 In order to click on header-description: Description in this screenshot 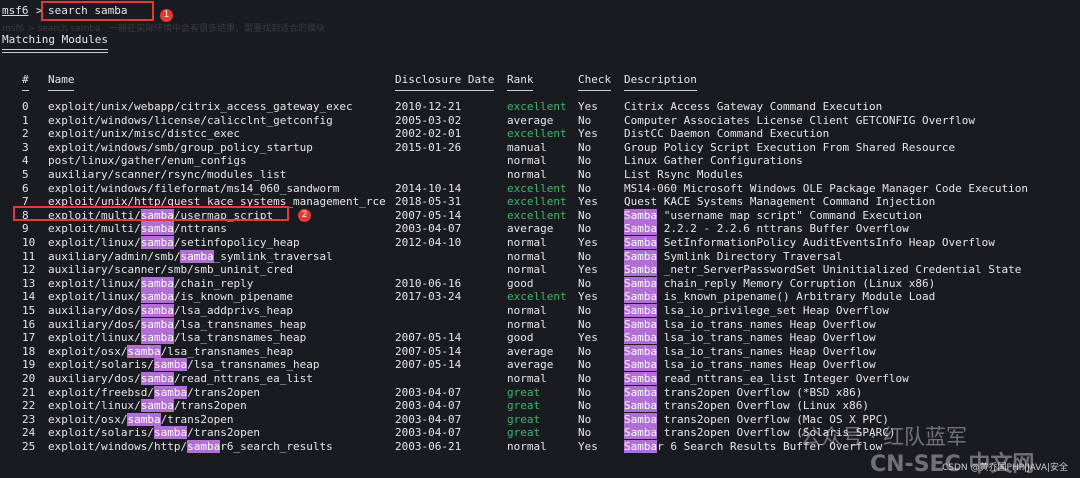, I will do `click(660, 79)`.